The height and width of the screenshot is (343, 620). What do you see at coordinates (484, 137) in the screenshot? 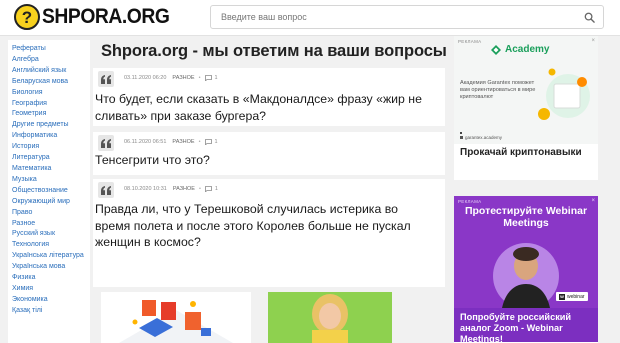
I see `ad-caption-text: garantex.academy` at bounding box center [484, 137].